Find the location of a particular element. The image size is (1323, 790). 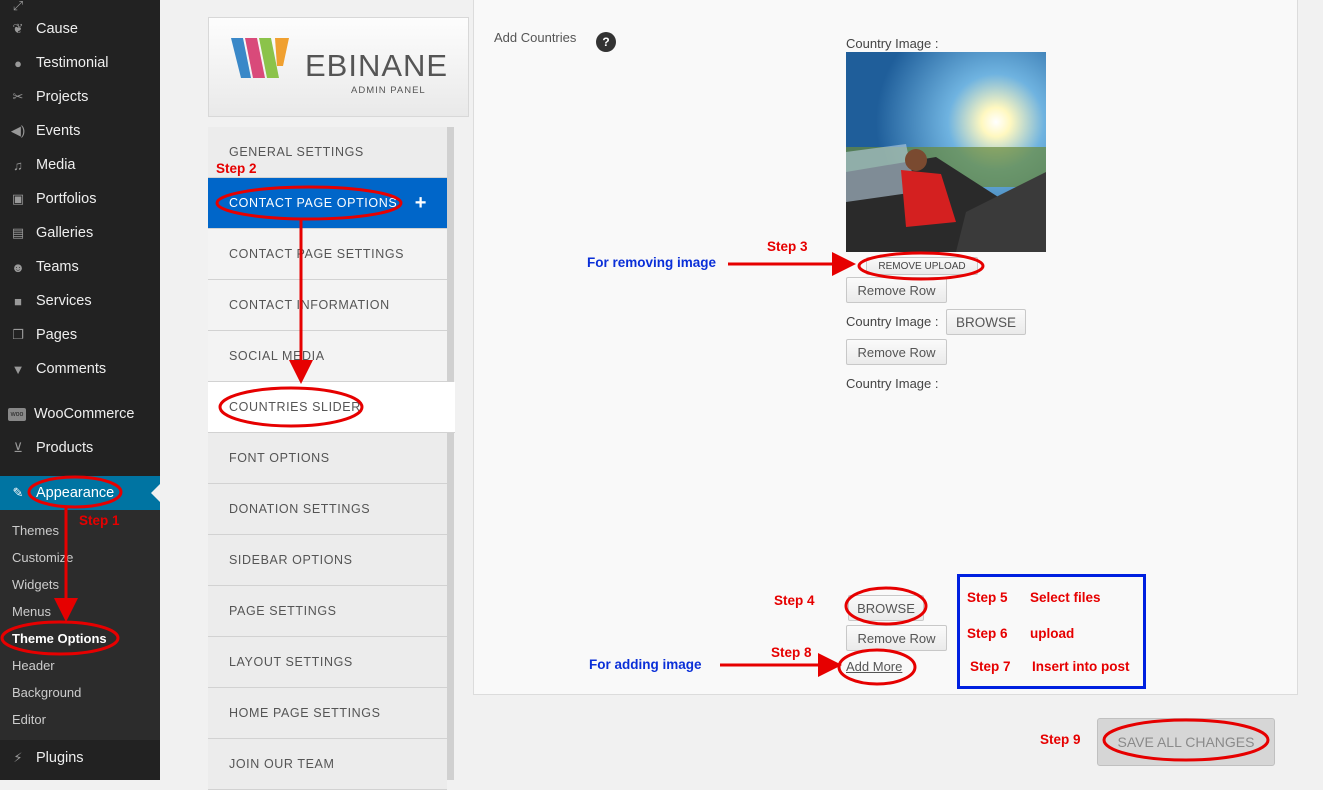

add-more-link: Add More is located at coordinates (874, 666).